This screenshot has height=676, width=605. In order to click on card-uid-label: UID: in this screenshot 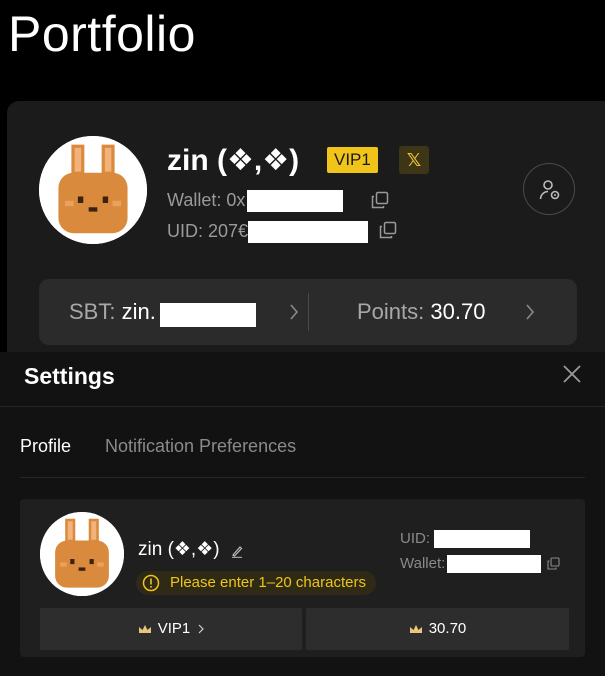, I will do `click(415, 538)`.